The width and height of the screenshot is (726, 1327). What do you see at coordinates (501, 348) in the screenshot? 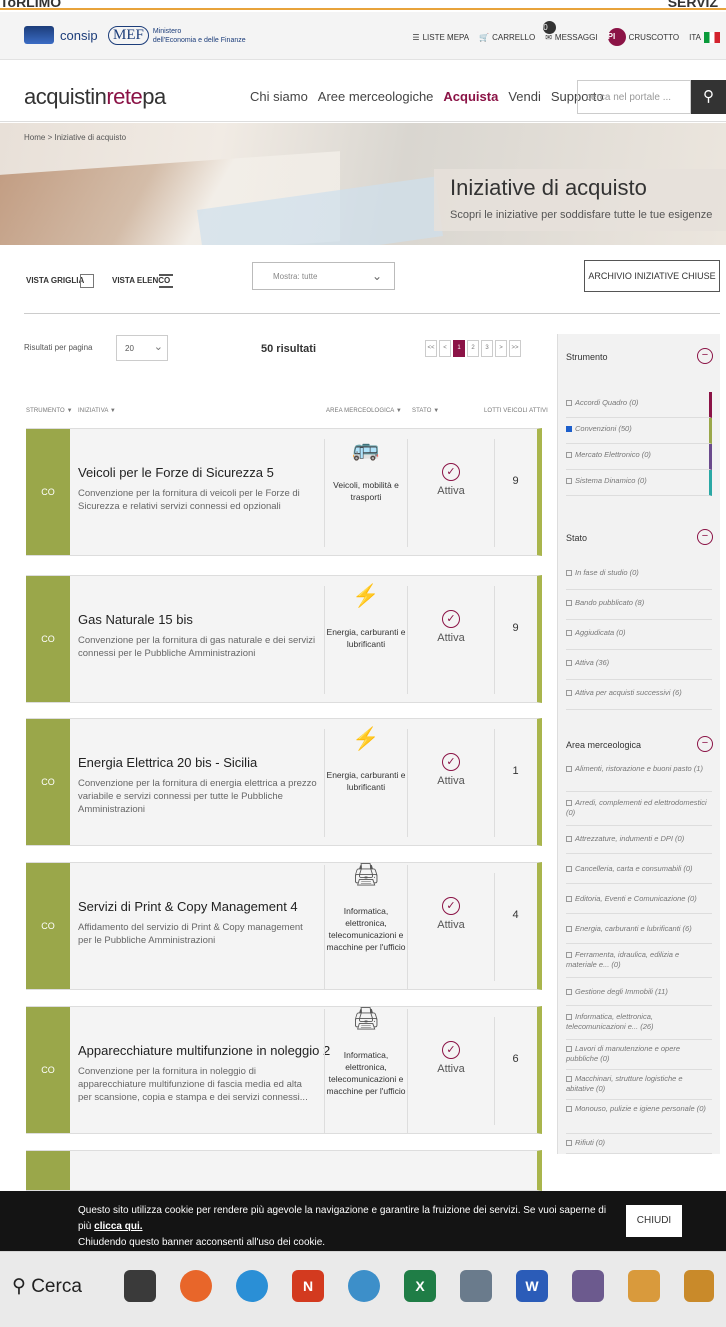
I see `page-next: >` at bounding box center [501, 348].